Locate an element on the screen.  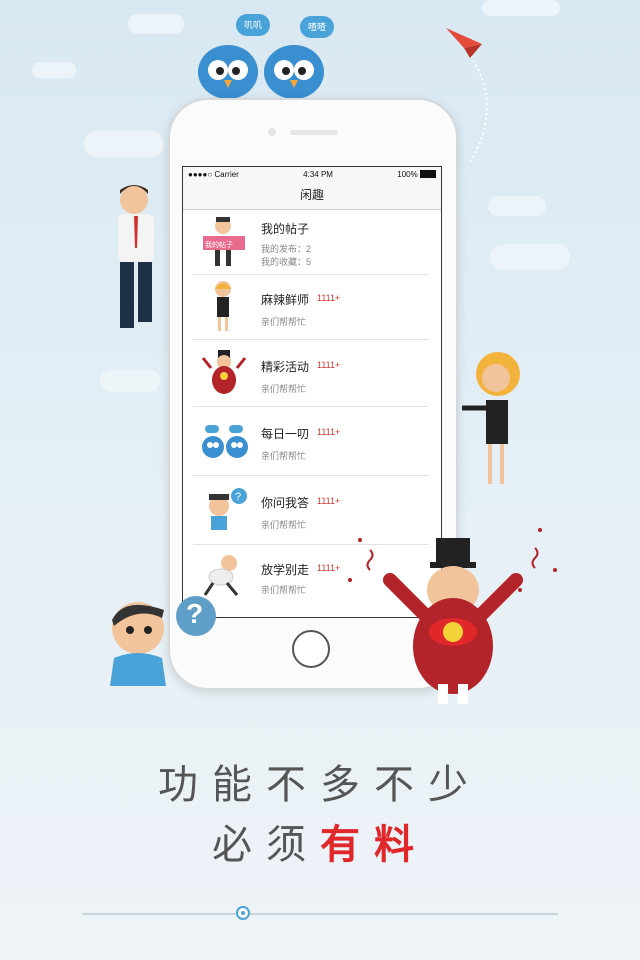
left-speech-bubble: 叽叽 is located at coordinates (253, 25).